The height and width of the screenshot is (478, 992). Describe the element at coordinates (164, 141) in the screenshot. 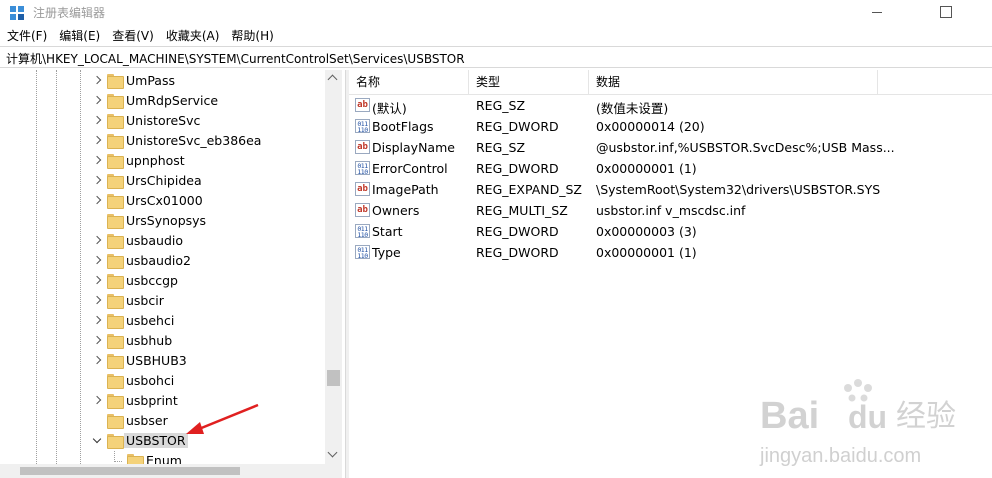

I see `tree-item: UnistoreSvc_eb386ea` at that location.